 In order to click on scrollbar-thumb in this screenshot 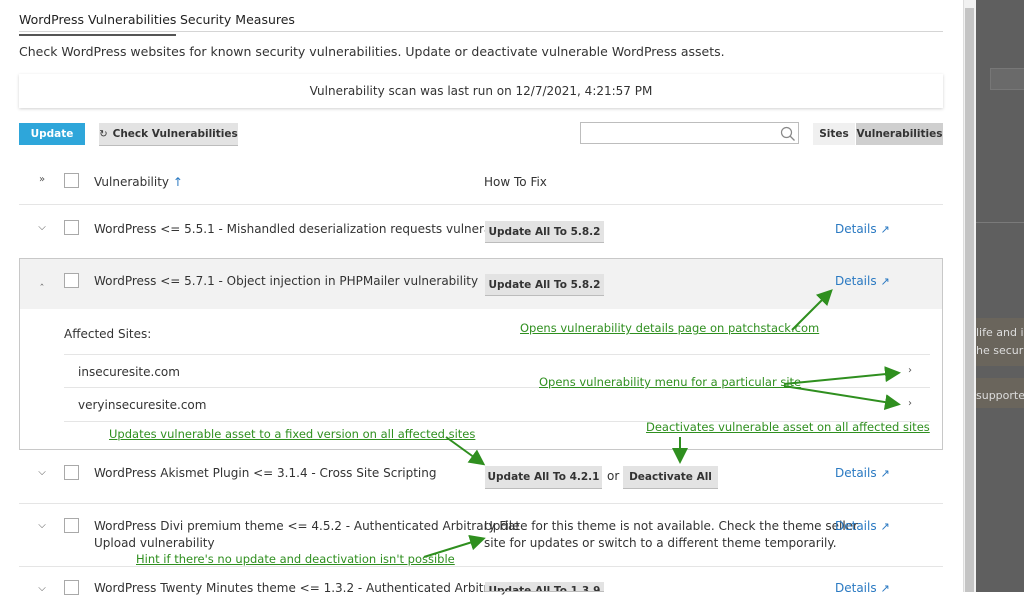, I will do `click(969, 300)`.